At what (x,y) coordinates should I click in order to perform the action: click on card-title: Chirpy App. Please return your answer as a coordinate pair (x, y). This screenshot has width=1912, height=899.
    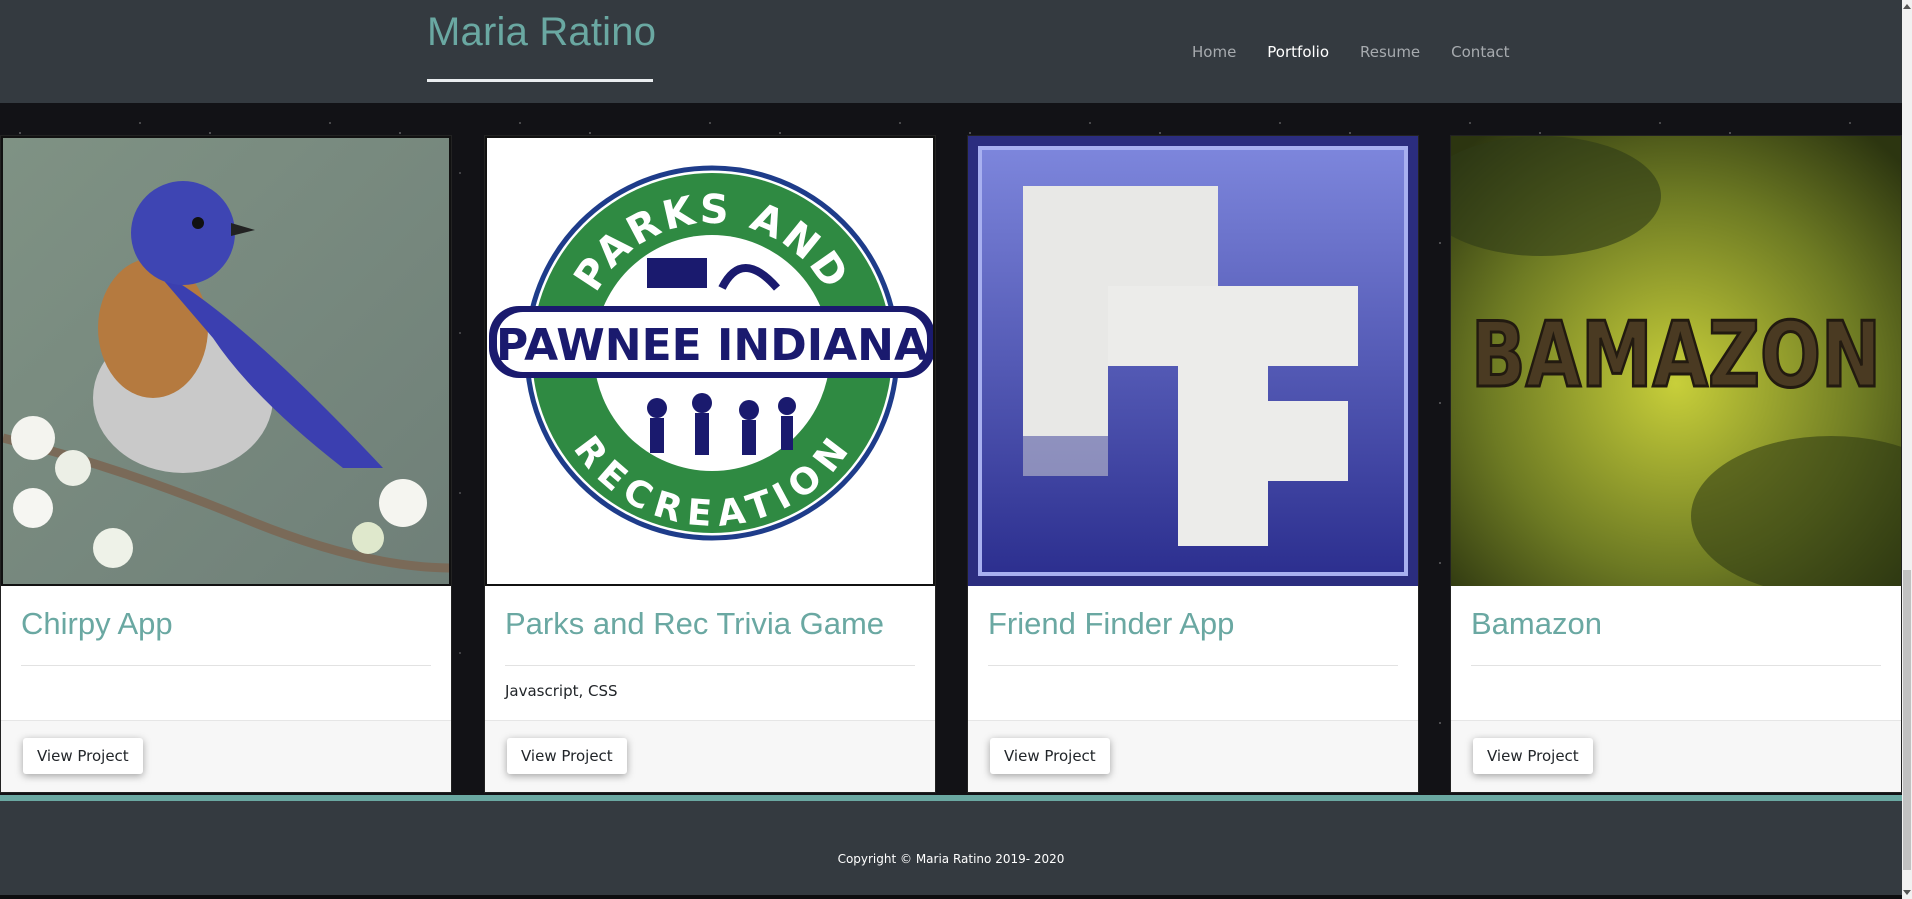
    Looking at the image, I should click on (97, 623).